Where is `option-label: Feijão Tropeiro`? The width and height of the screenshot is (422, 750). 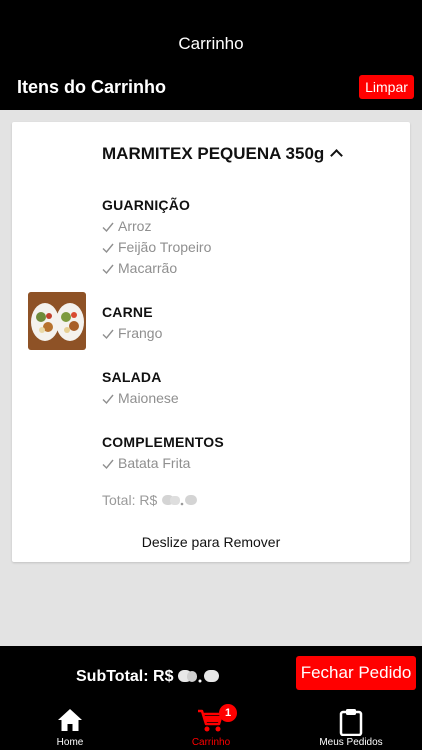
option-label: Feijão Tropeiro is located at coordinates (165, 247).